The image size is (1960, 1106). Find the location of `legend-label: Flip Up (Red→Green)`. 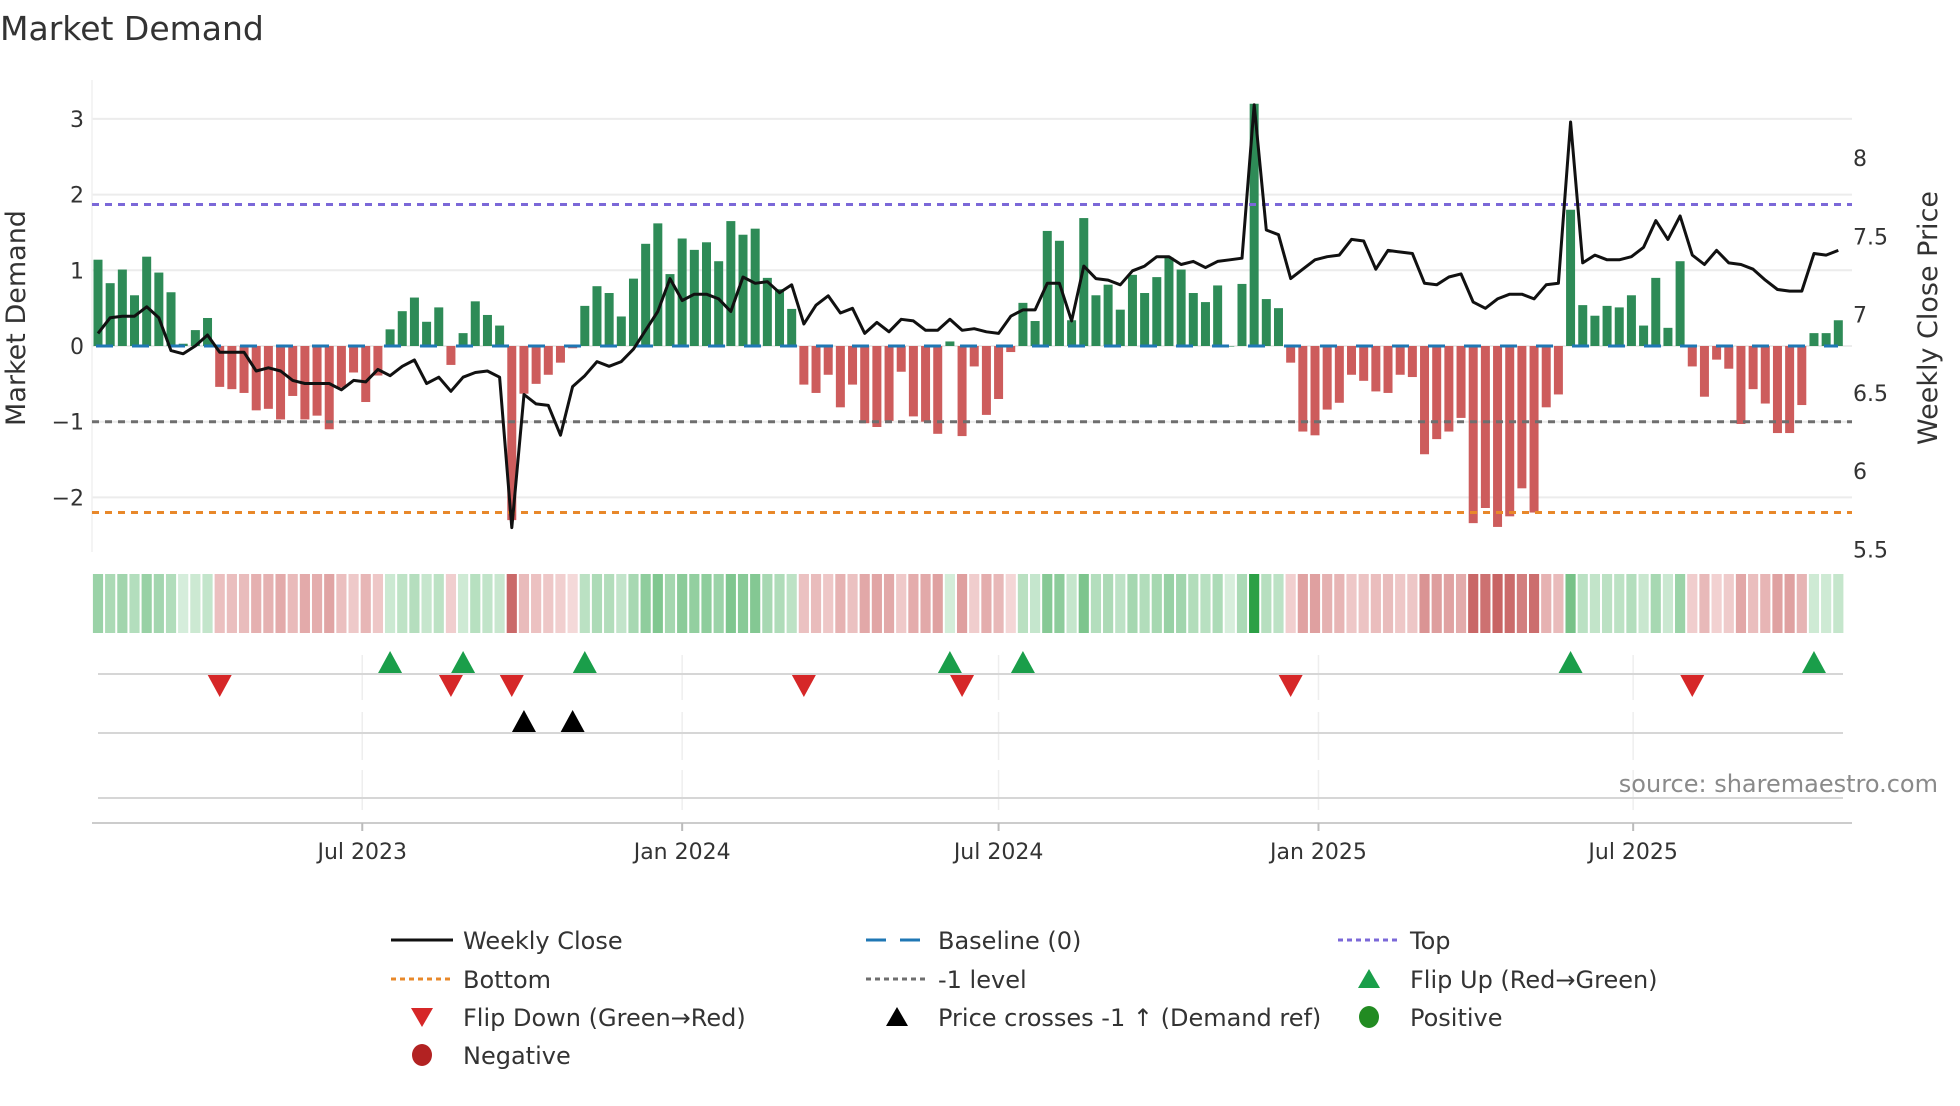

legend-label: Flip Up (Red→Green) is located at coordinates (1534, 980).